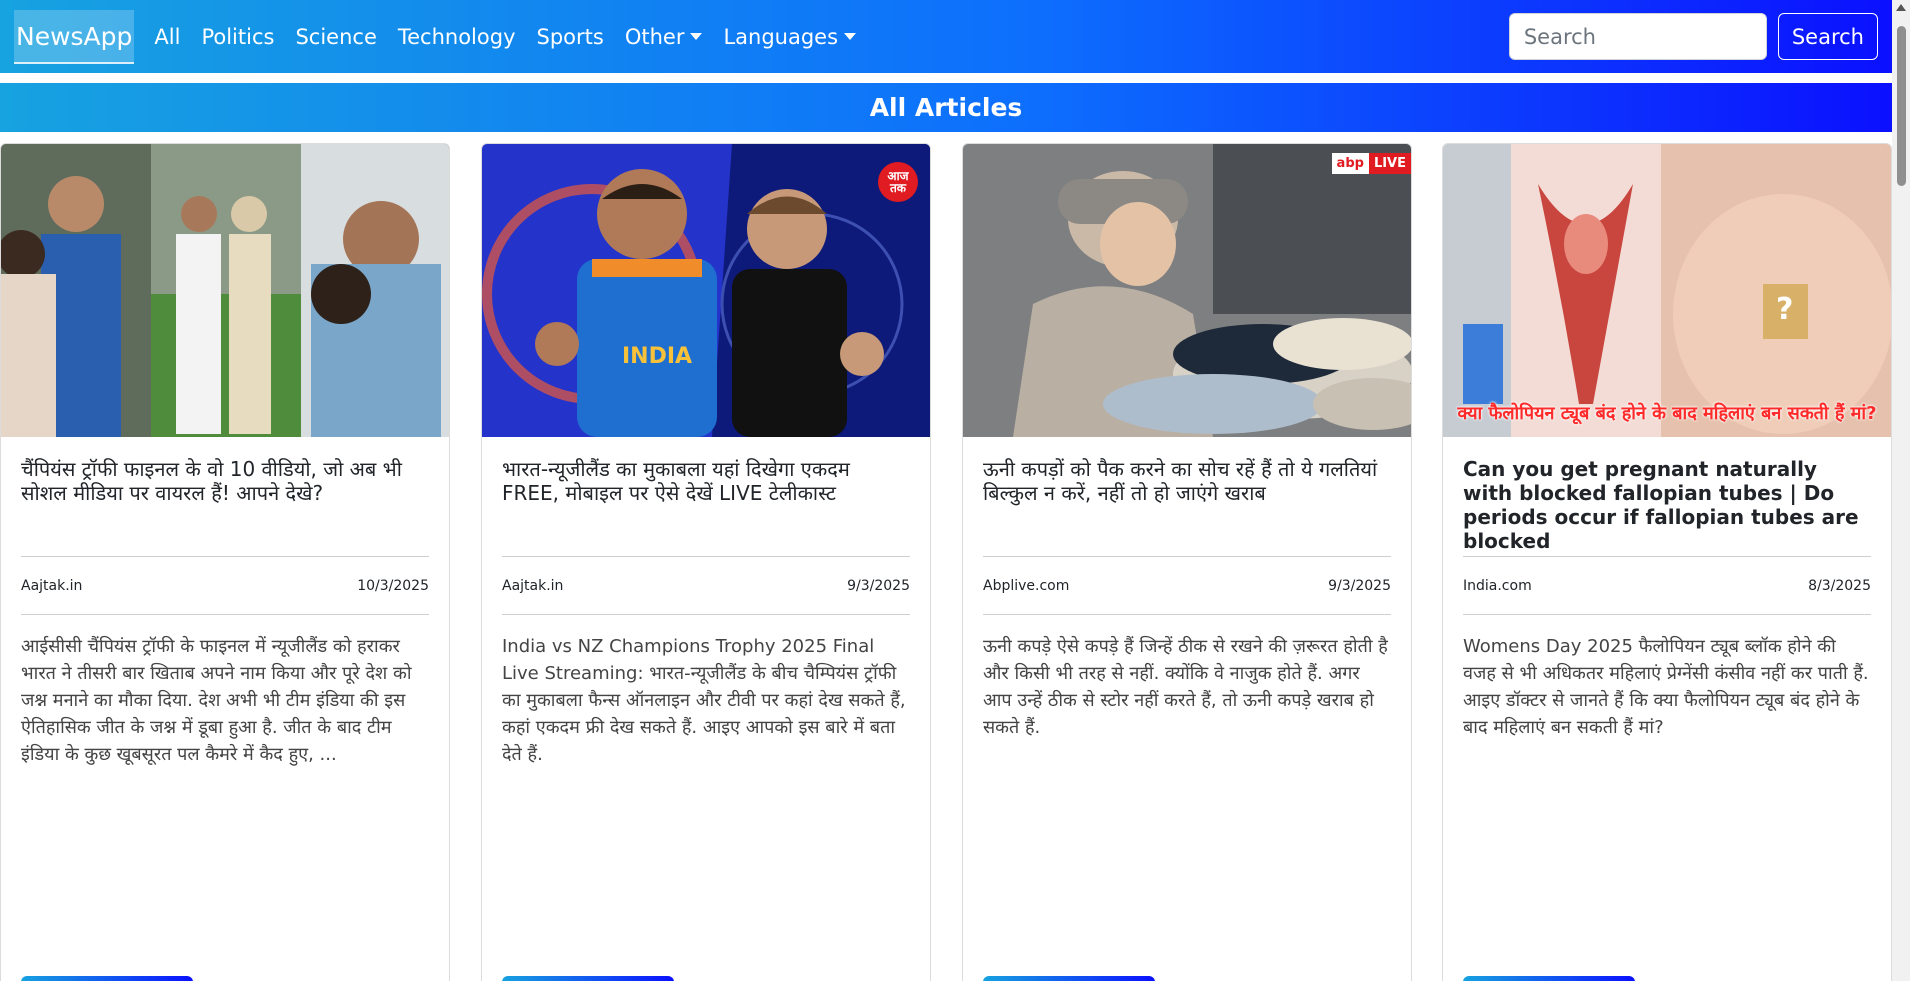 The height and width of the screenshot is (981, 1910). Describe the element at coordinates (1667, 586) in the screenshot. I see `article-meta: India.com 8/3/2025` at that location.